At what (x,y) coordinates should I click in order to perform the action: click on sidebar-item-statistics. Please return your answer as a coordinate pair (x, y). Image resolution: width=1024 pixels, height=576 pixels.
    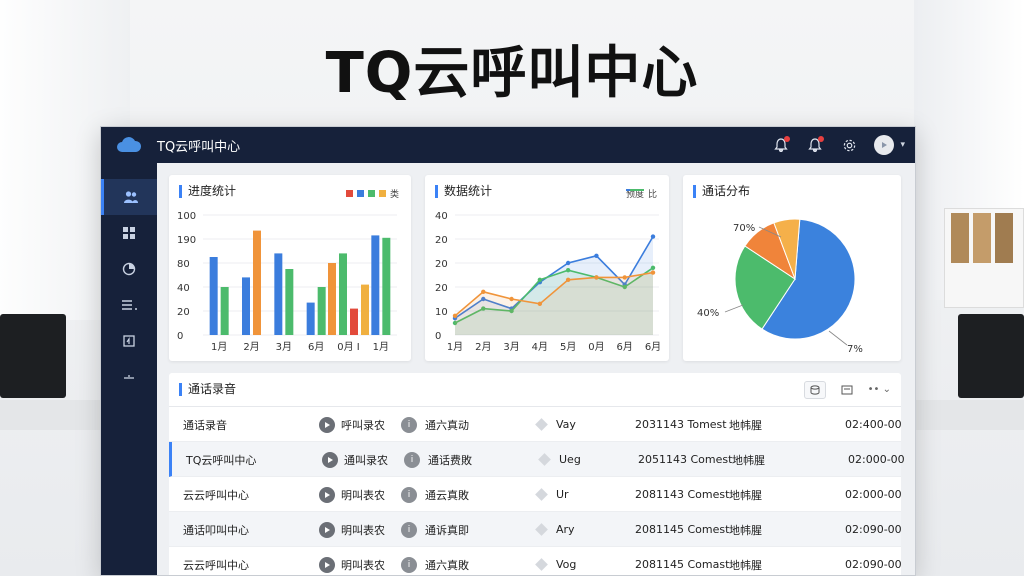
    Looking at the image, I should click on (129, 269).